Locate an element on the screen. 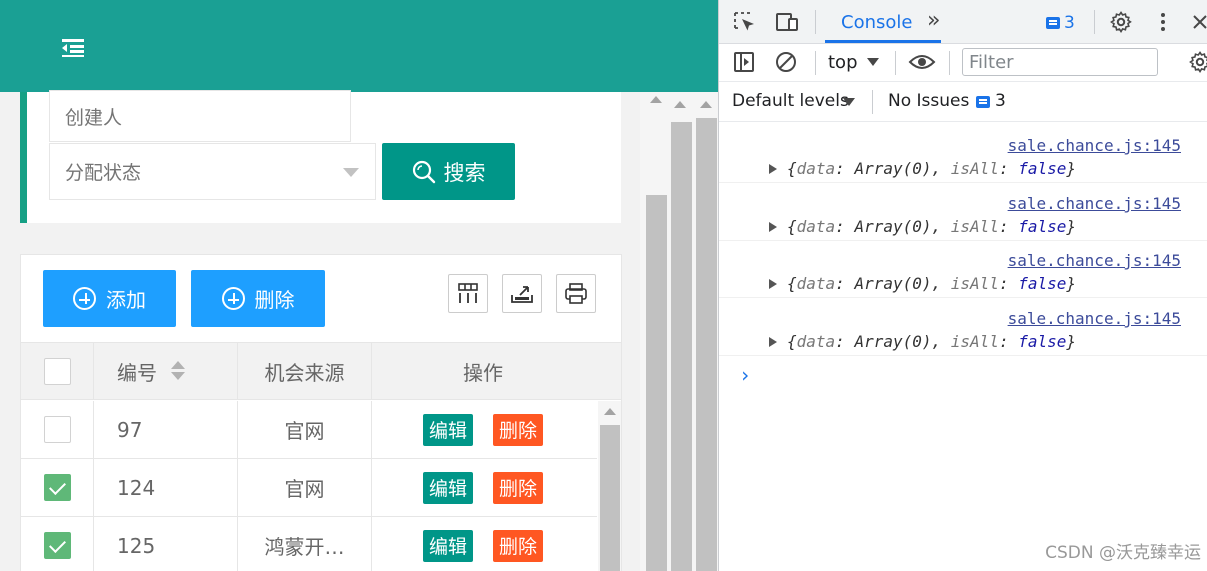  header-id: 编号 is located at coordinates (177, 371).